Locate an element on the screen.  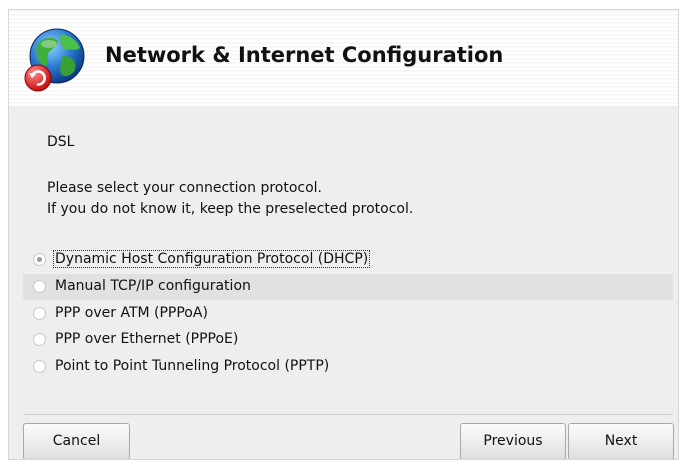
protocol-option-pptp: Point to Point Tunneling Protocol (PPTP) is located at coordinates (348, 367).